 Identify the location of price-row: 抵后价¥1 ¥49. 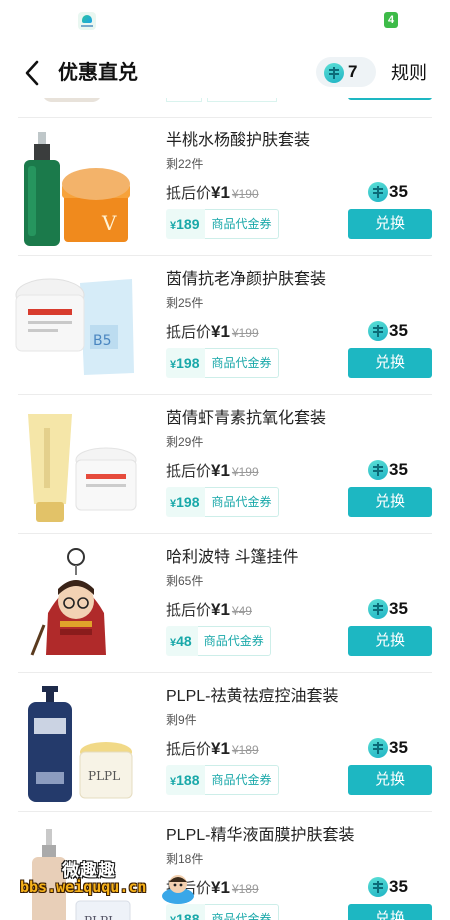
(209, 611).